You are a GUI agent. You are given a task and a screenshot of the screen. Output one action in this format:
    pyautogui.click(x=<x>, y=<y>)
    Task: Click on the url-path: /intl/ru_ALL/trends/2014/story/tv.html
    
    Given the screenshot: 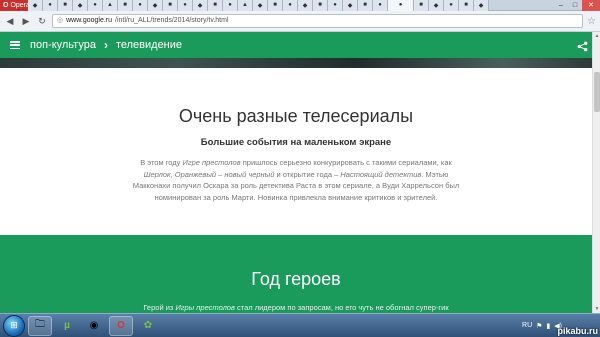 What is the action you would take?
    pyautogui.click(x=172, y=20)
    